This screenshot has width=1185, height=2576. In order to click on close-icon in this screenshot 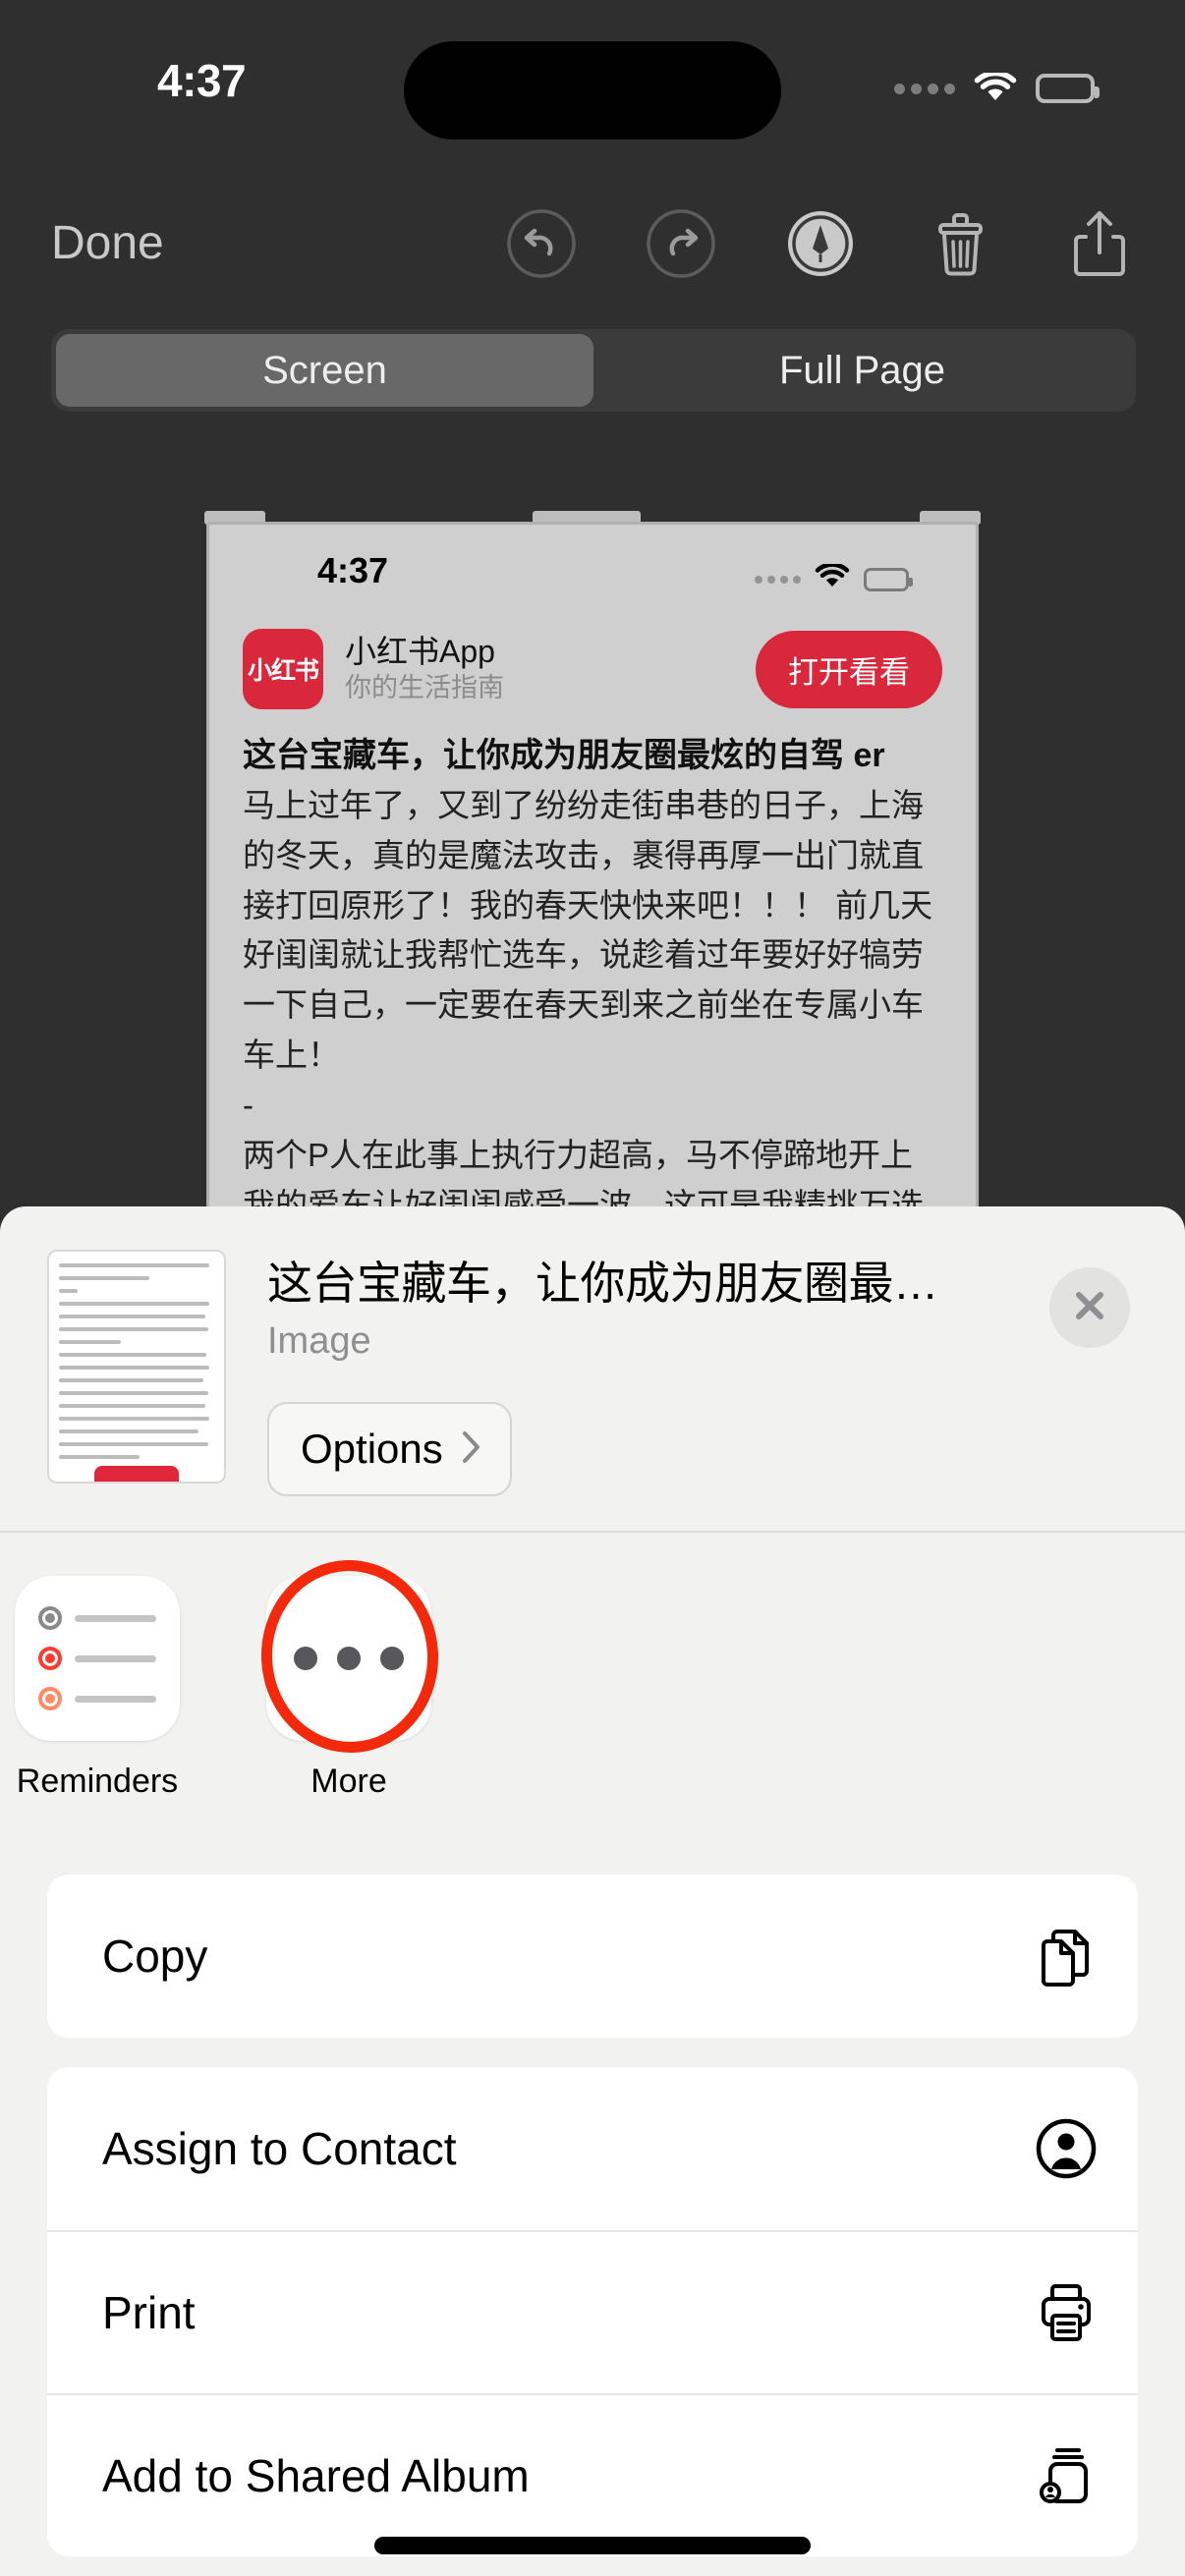, I will do `click(1089, 1308)`.